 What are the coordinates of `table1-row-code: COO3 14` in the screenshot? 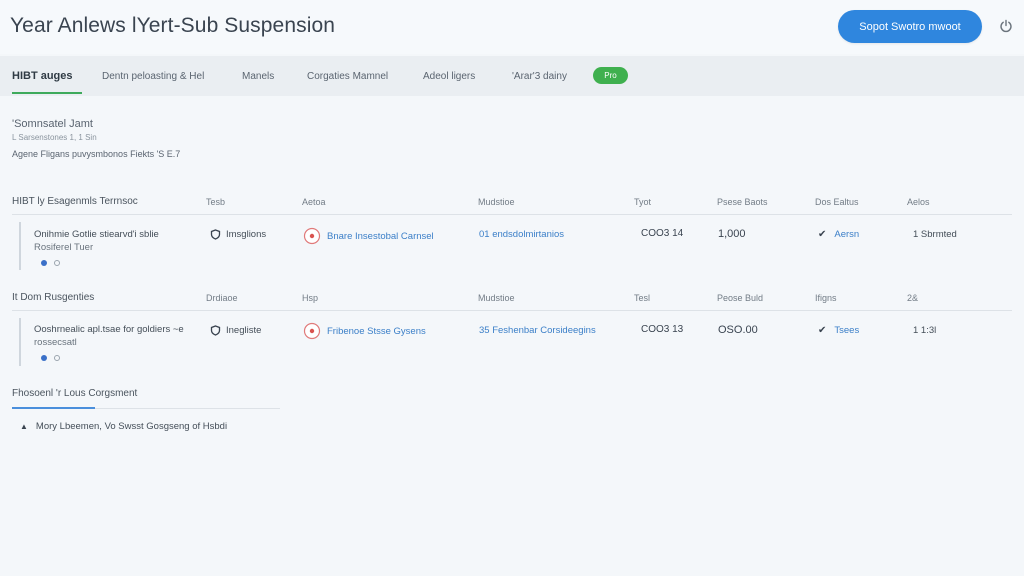 It's located at (662, 233).